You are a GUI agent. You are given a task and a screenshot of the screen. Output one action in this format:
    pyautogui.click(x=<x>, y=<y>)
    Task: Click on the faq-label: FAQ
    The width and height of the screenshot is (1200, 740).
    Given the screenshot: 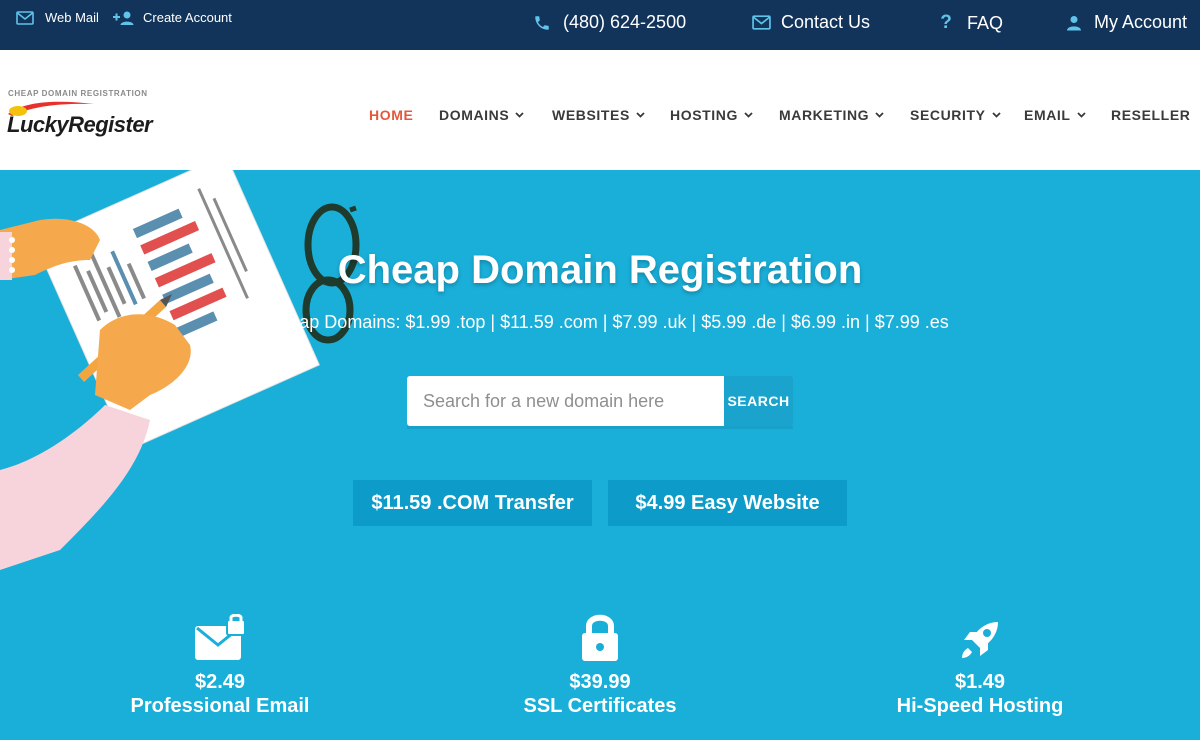 What is the action you would take?
    pyautogui.click(x=985, y=22)
    